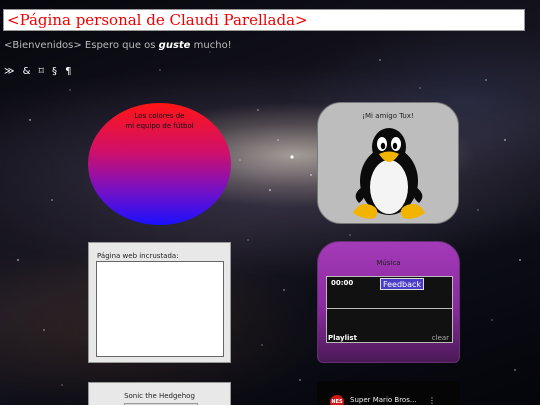  Describe the element at coordinates (389, 173) in the screenshot. I see `tux-penguin-image` at that location.